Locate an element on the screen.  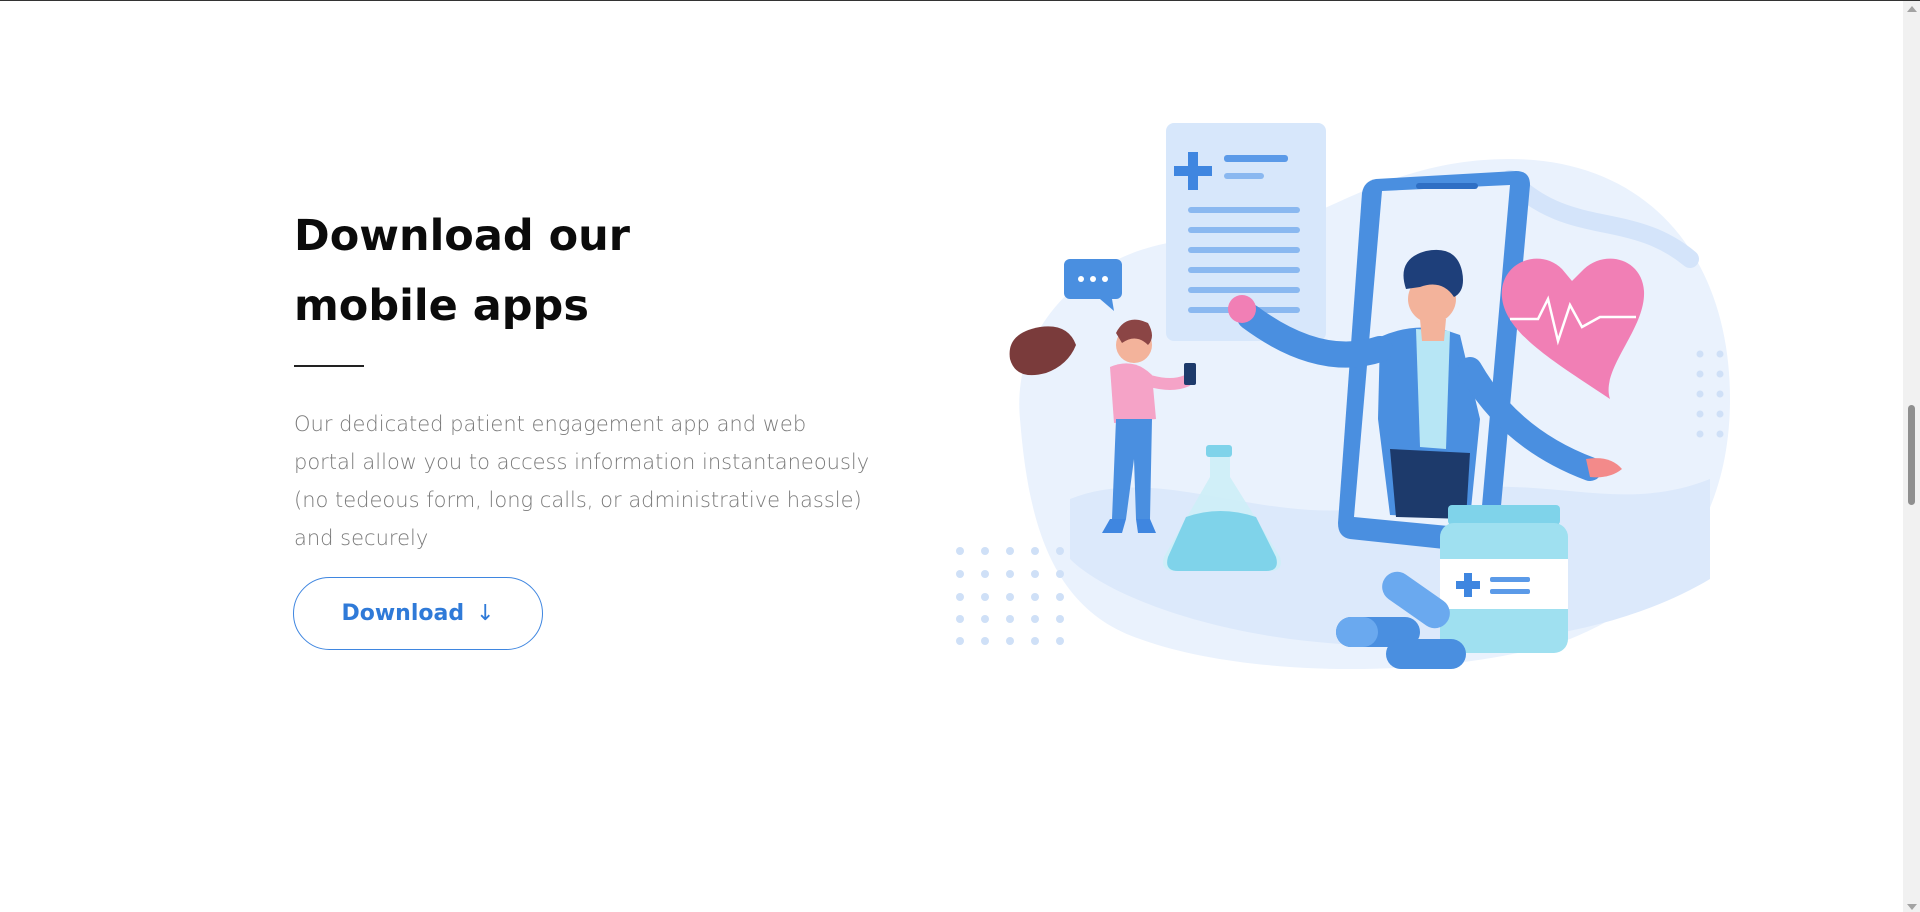
pill-bottle-icon is located at coordinates (1504, 579).